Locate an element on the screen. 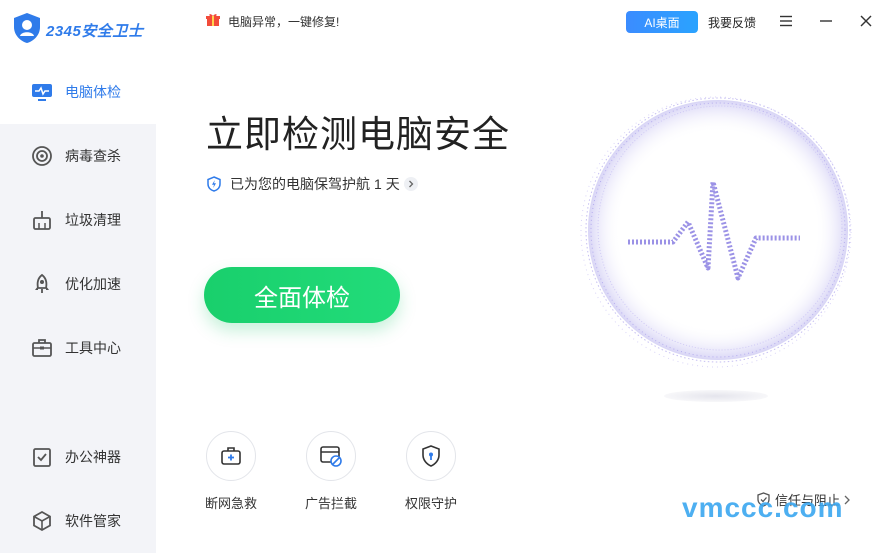 Image resolution: width=893 pixels, height=553 pixels. shield-bolt-icon is located at coordinates (214, 184).